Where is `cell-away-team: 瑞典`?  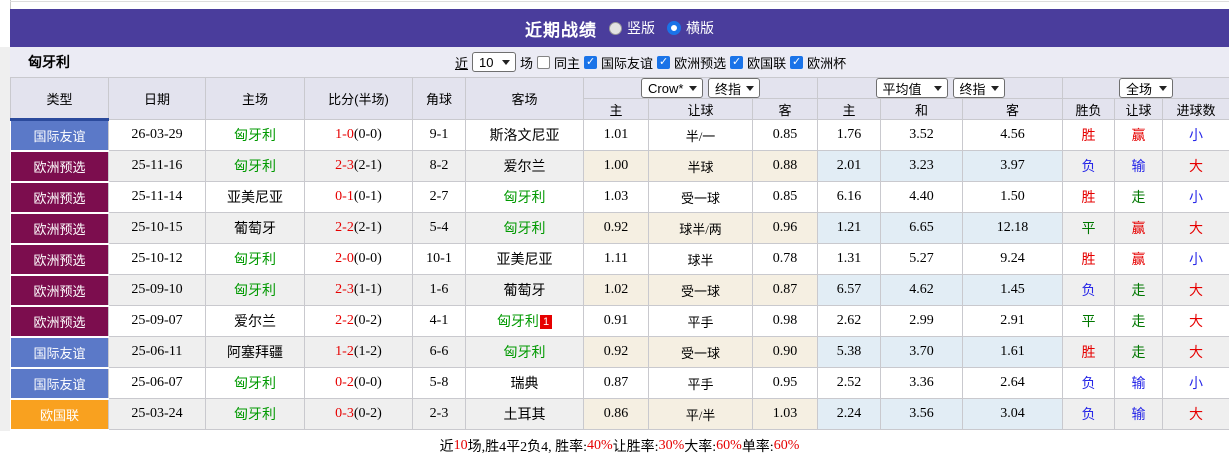 cell-away-team: 瑞典 is located at coordinates (524, 383).